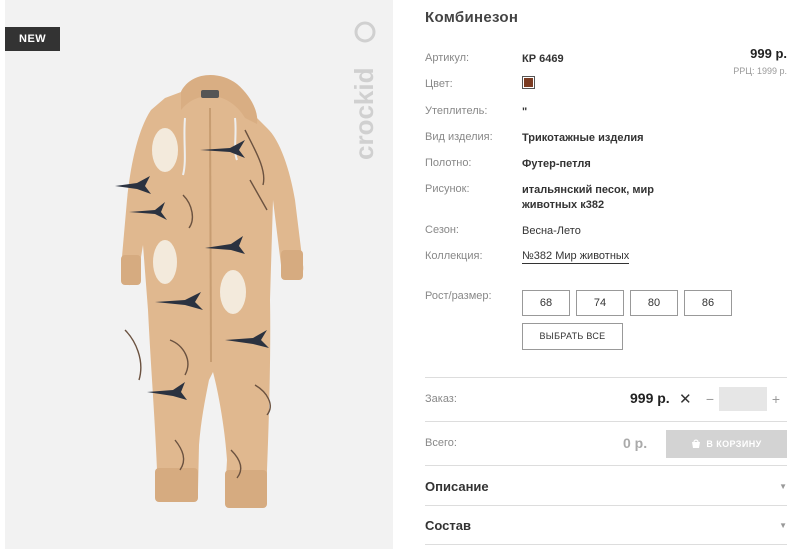 Image resolution: width=800 pixels, height=549 pixels. I want to click on total-price: 0 р., so click(635, 443).